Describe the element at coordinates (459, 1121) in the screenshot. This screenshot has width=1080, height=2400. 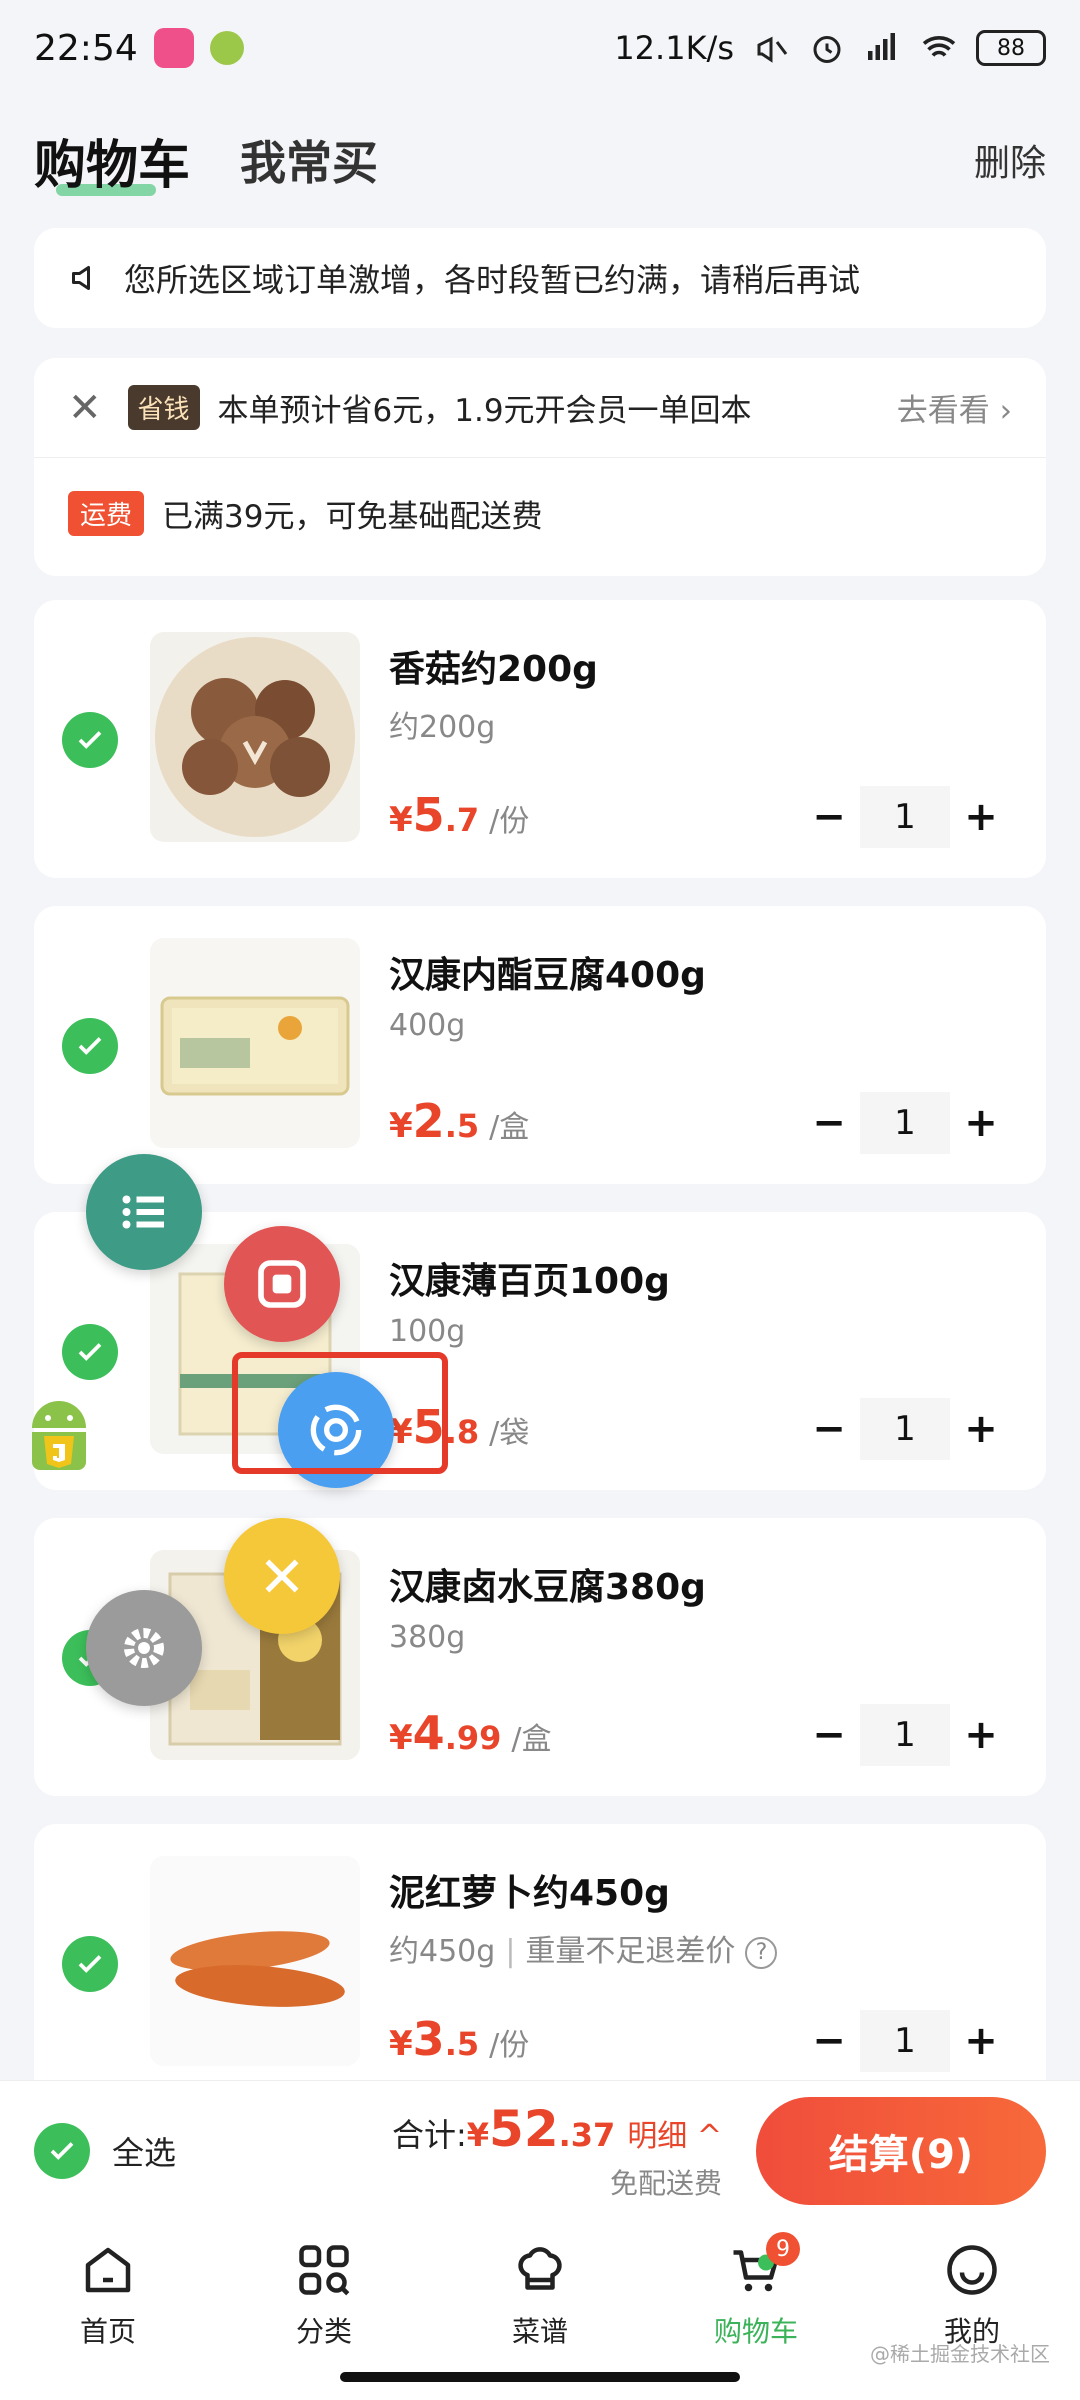
I see `item-price: ¥2.5/盒` at that location.